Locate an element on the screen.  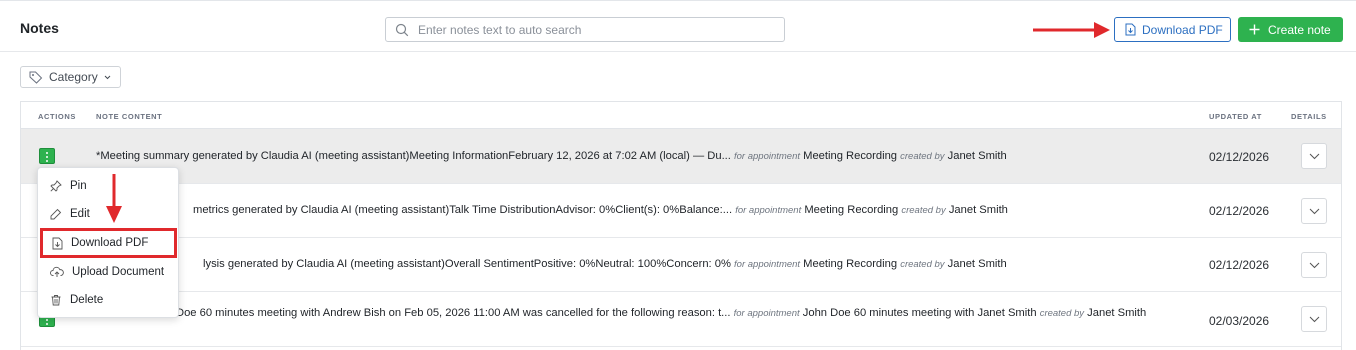
download-pdf-button: Download PDF is located at coordinates (1172, 29).